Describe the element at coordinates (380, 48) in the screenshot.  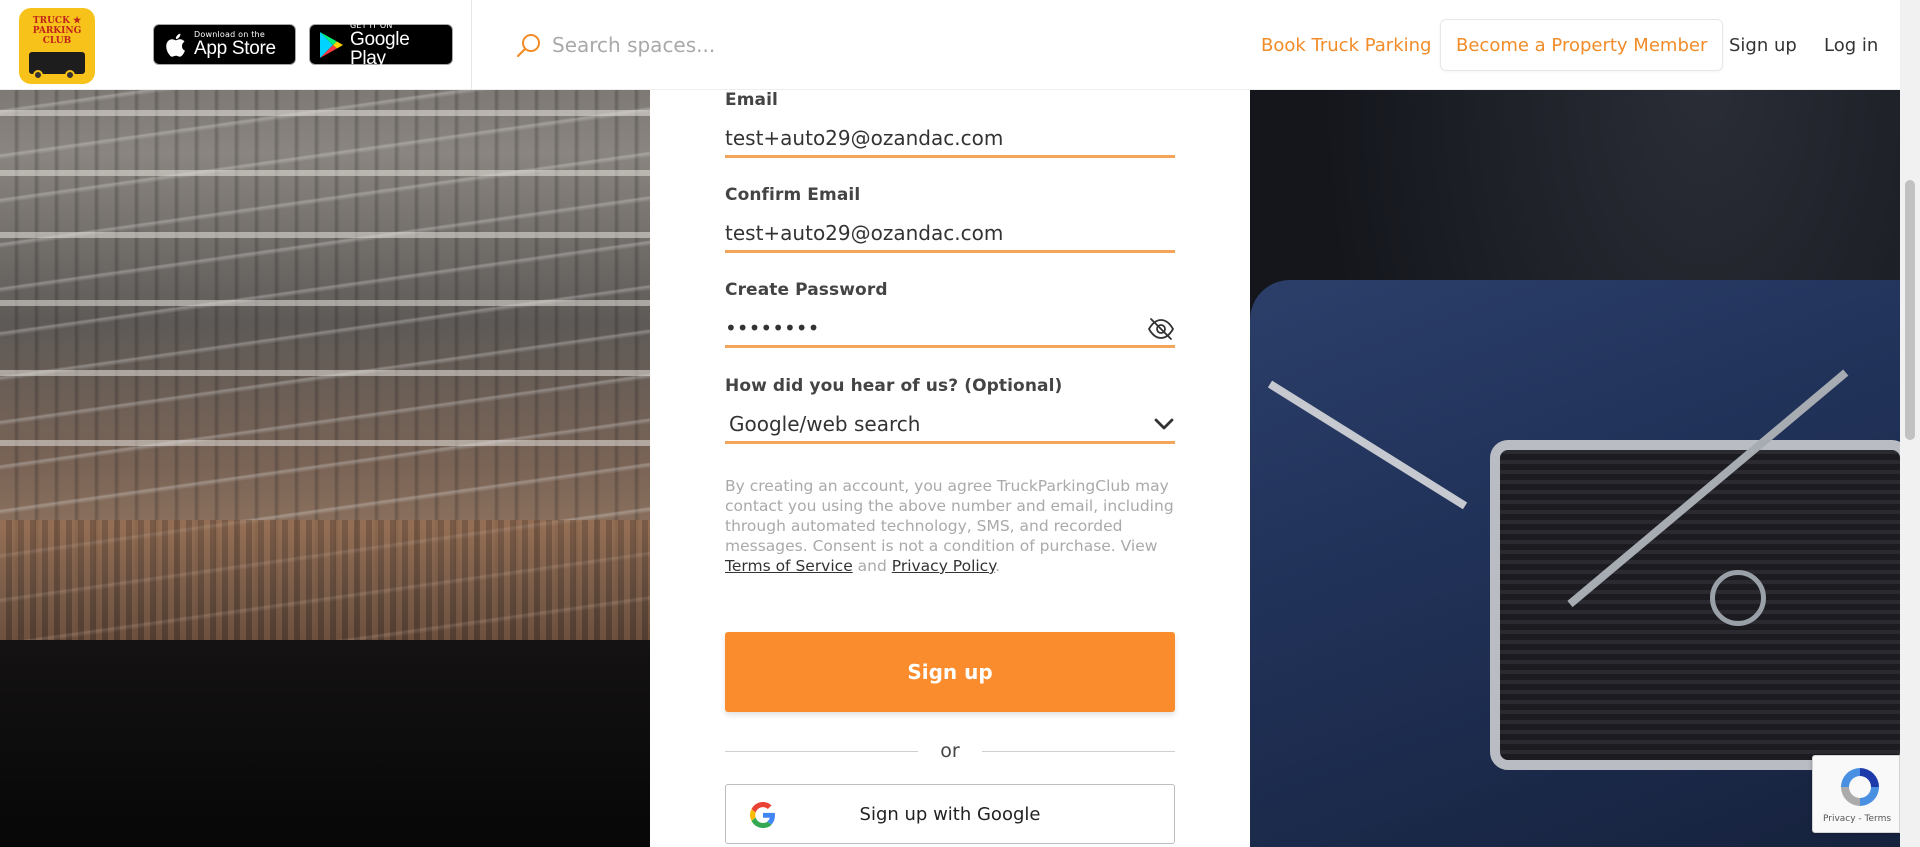
I see `google-play-big-text: Google Play` at that location.